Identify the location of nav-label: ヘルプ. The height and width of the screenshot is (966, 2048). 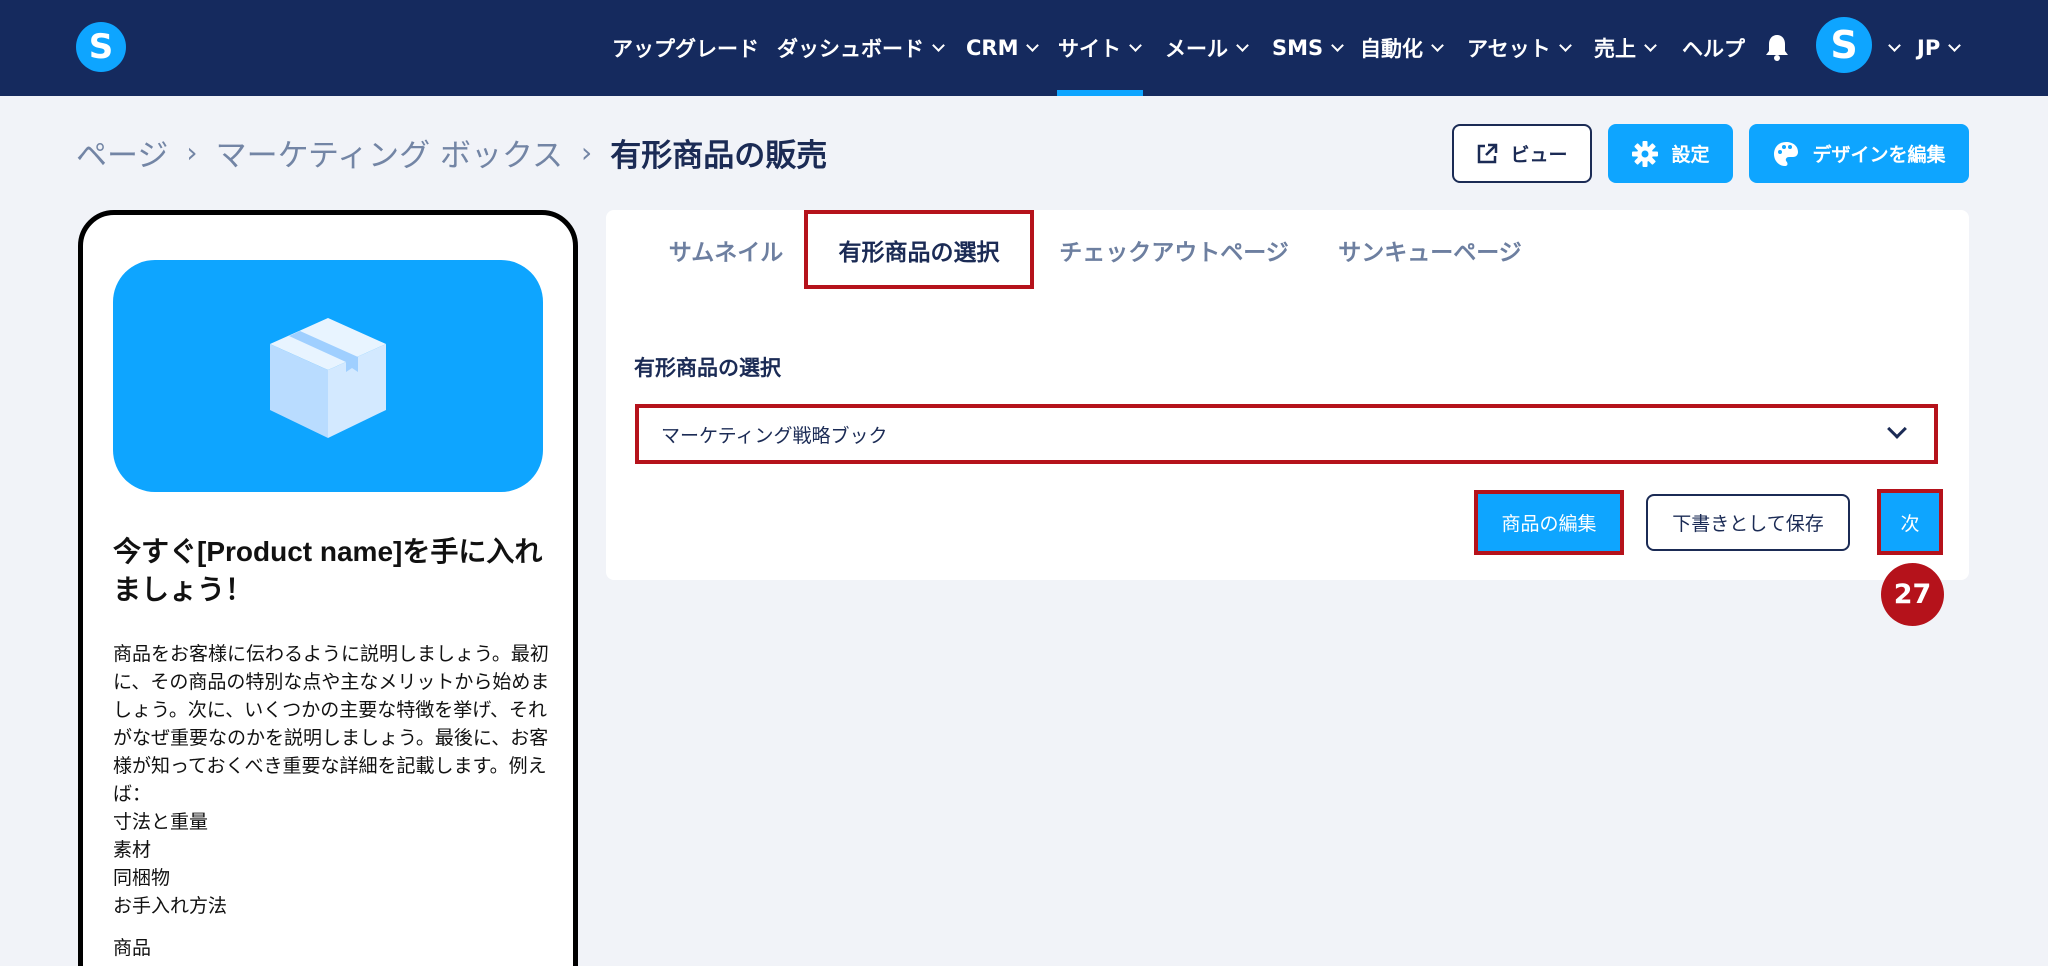
(1713, 49).